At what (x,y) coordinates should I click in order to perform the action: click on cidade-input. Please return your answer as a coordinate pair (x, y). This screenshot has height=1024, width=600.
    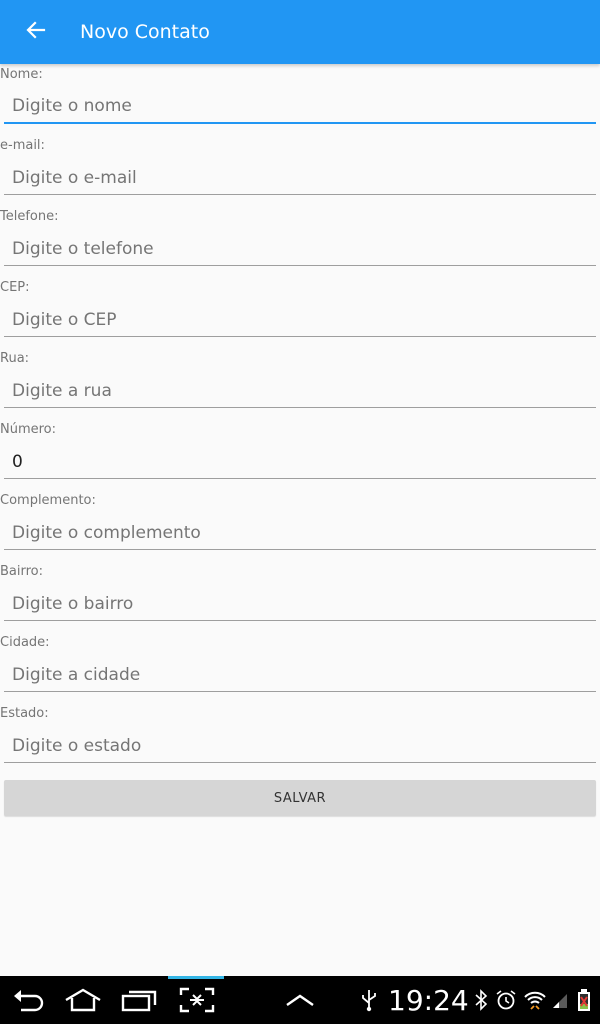
    Looking at the image, I should click on (300, 675).